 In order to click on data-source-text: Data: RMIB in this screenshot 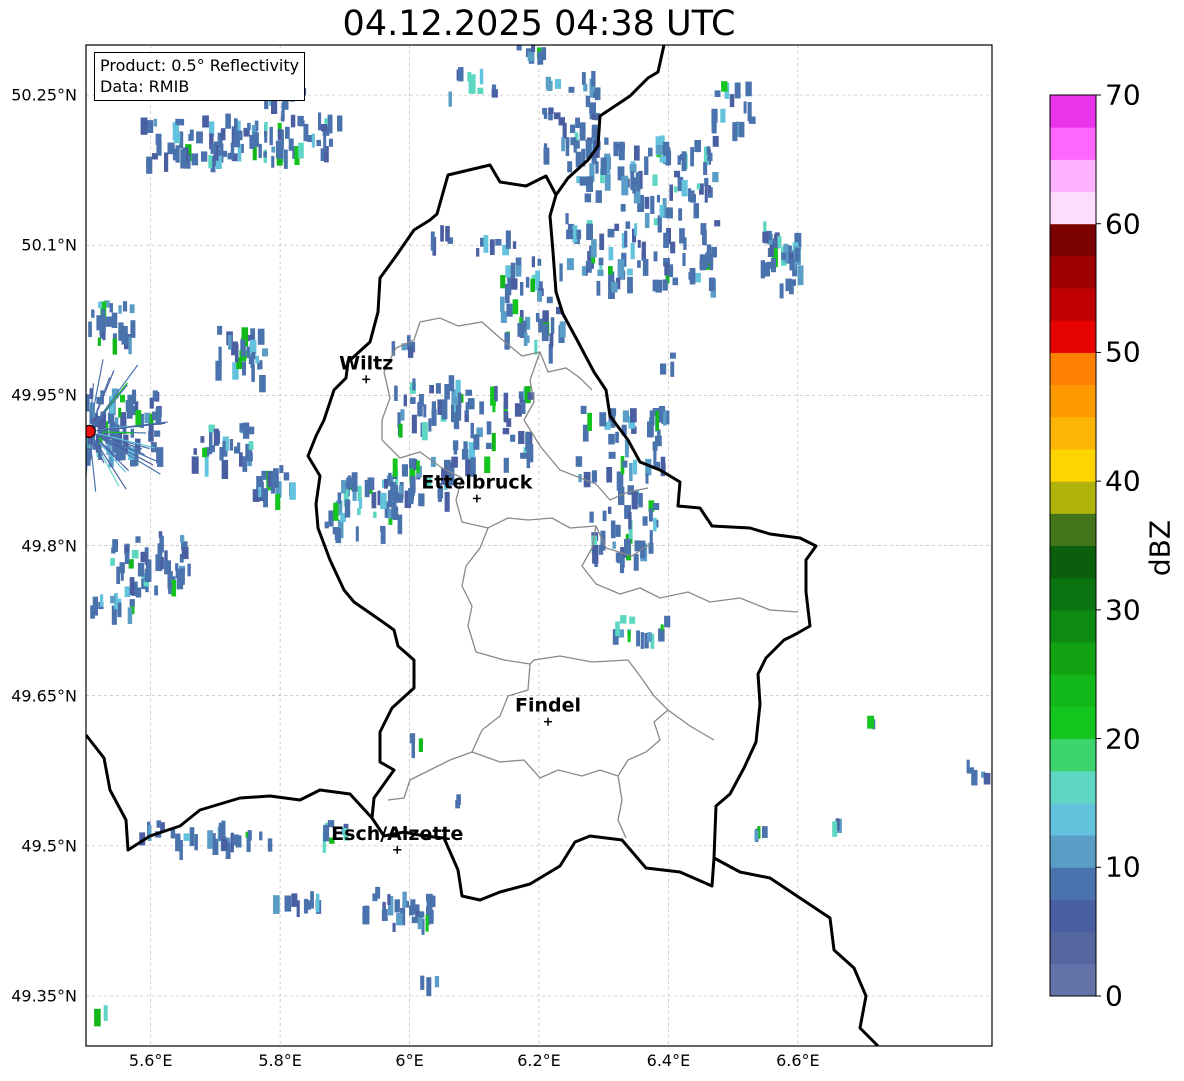, I will do `click(145, 86)`.